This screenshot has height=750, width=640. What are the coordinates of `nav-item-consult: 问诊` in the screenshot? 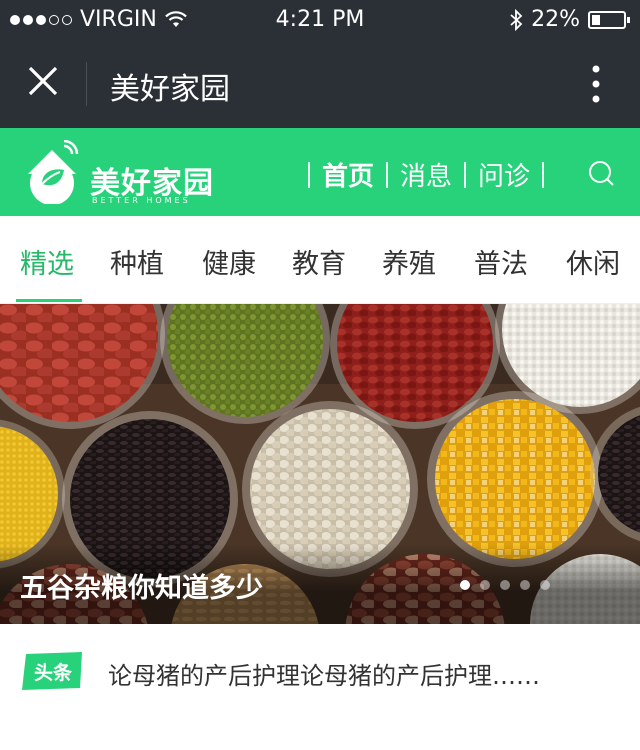 It's located at (504, 174).